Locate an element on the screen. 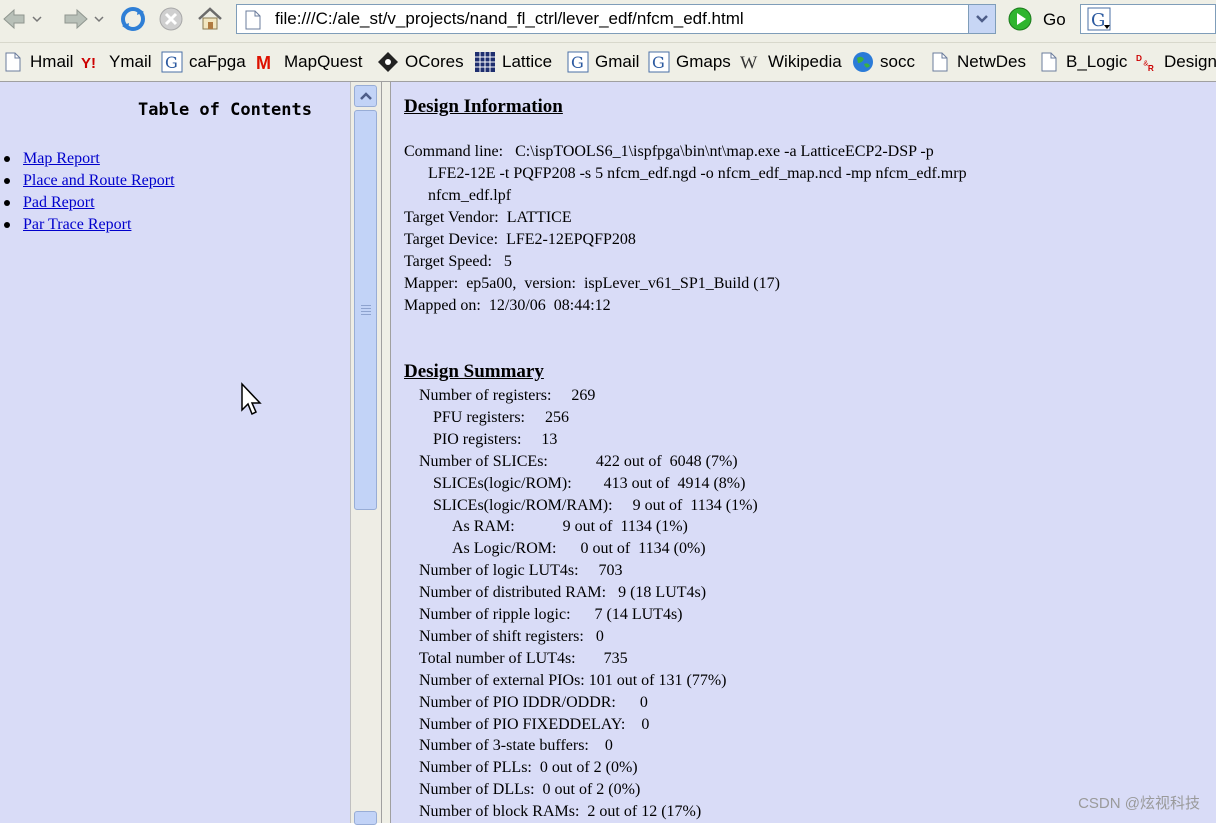  summary-row: Number of distributed RAM: 9 (18 LUT4s) is located at coordinates (563, 593).